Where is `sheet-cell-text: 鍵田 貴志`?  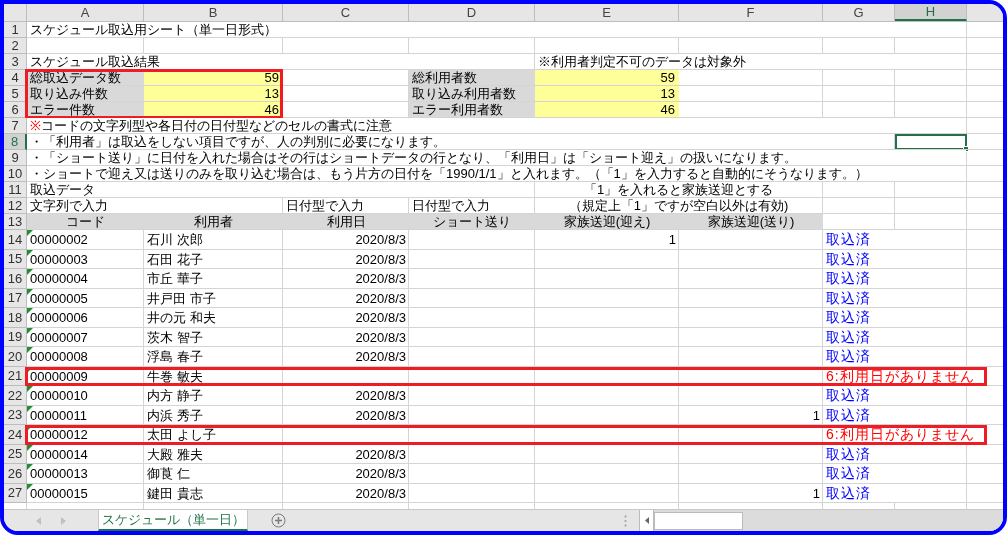 sheet-cell-text: 鍵田 貴志 is located at coordinates (175, 493).